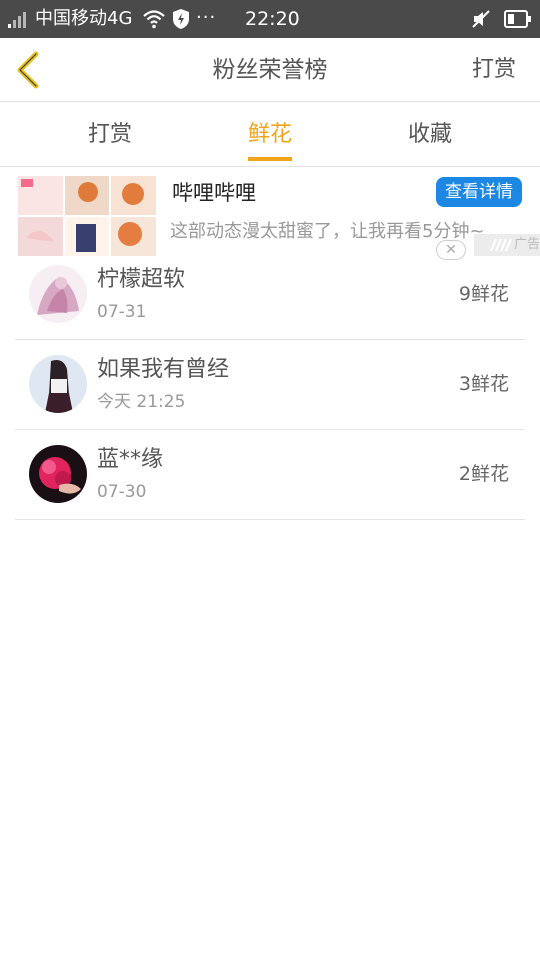 The image size is (540, 960). I want to click on tab-label: 打赏, so click(109, 134).